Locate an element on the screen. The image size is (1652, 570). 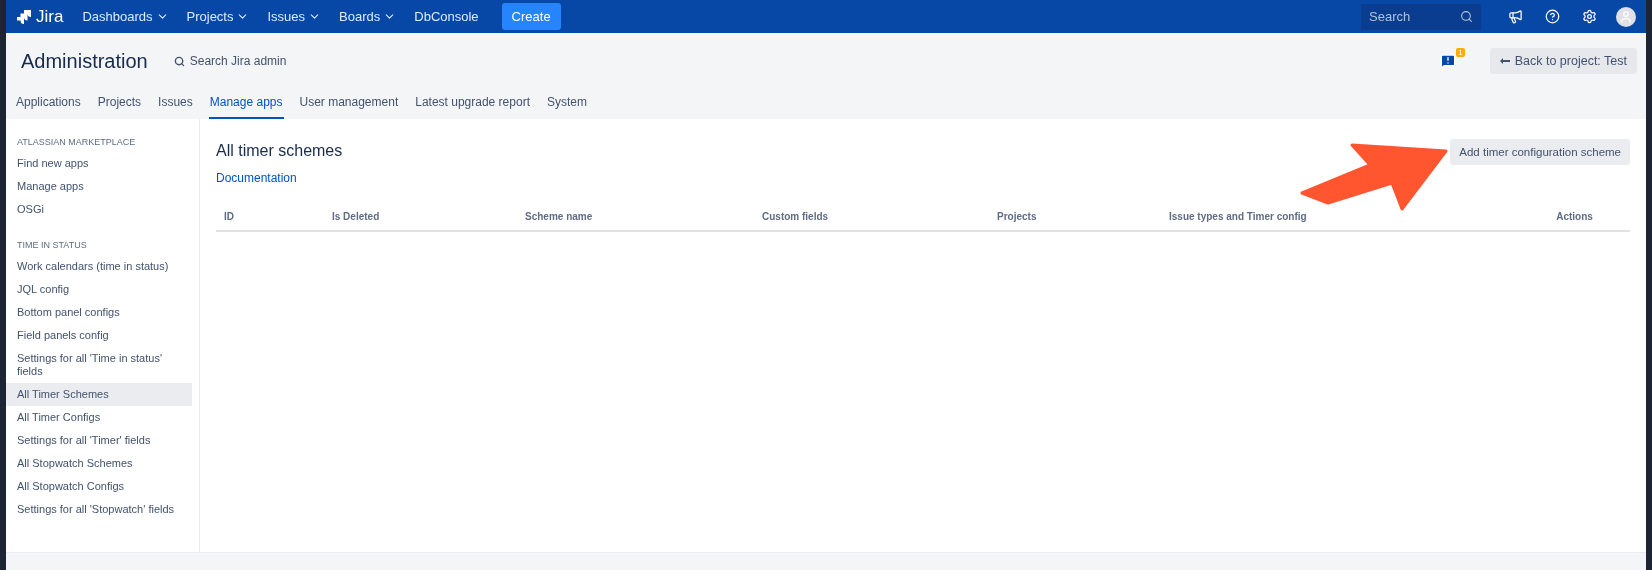
sidebar-item: Settings for all 'Timer' fields is located at coordinates (99, 440).